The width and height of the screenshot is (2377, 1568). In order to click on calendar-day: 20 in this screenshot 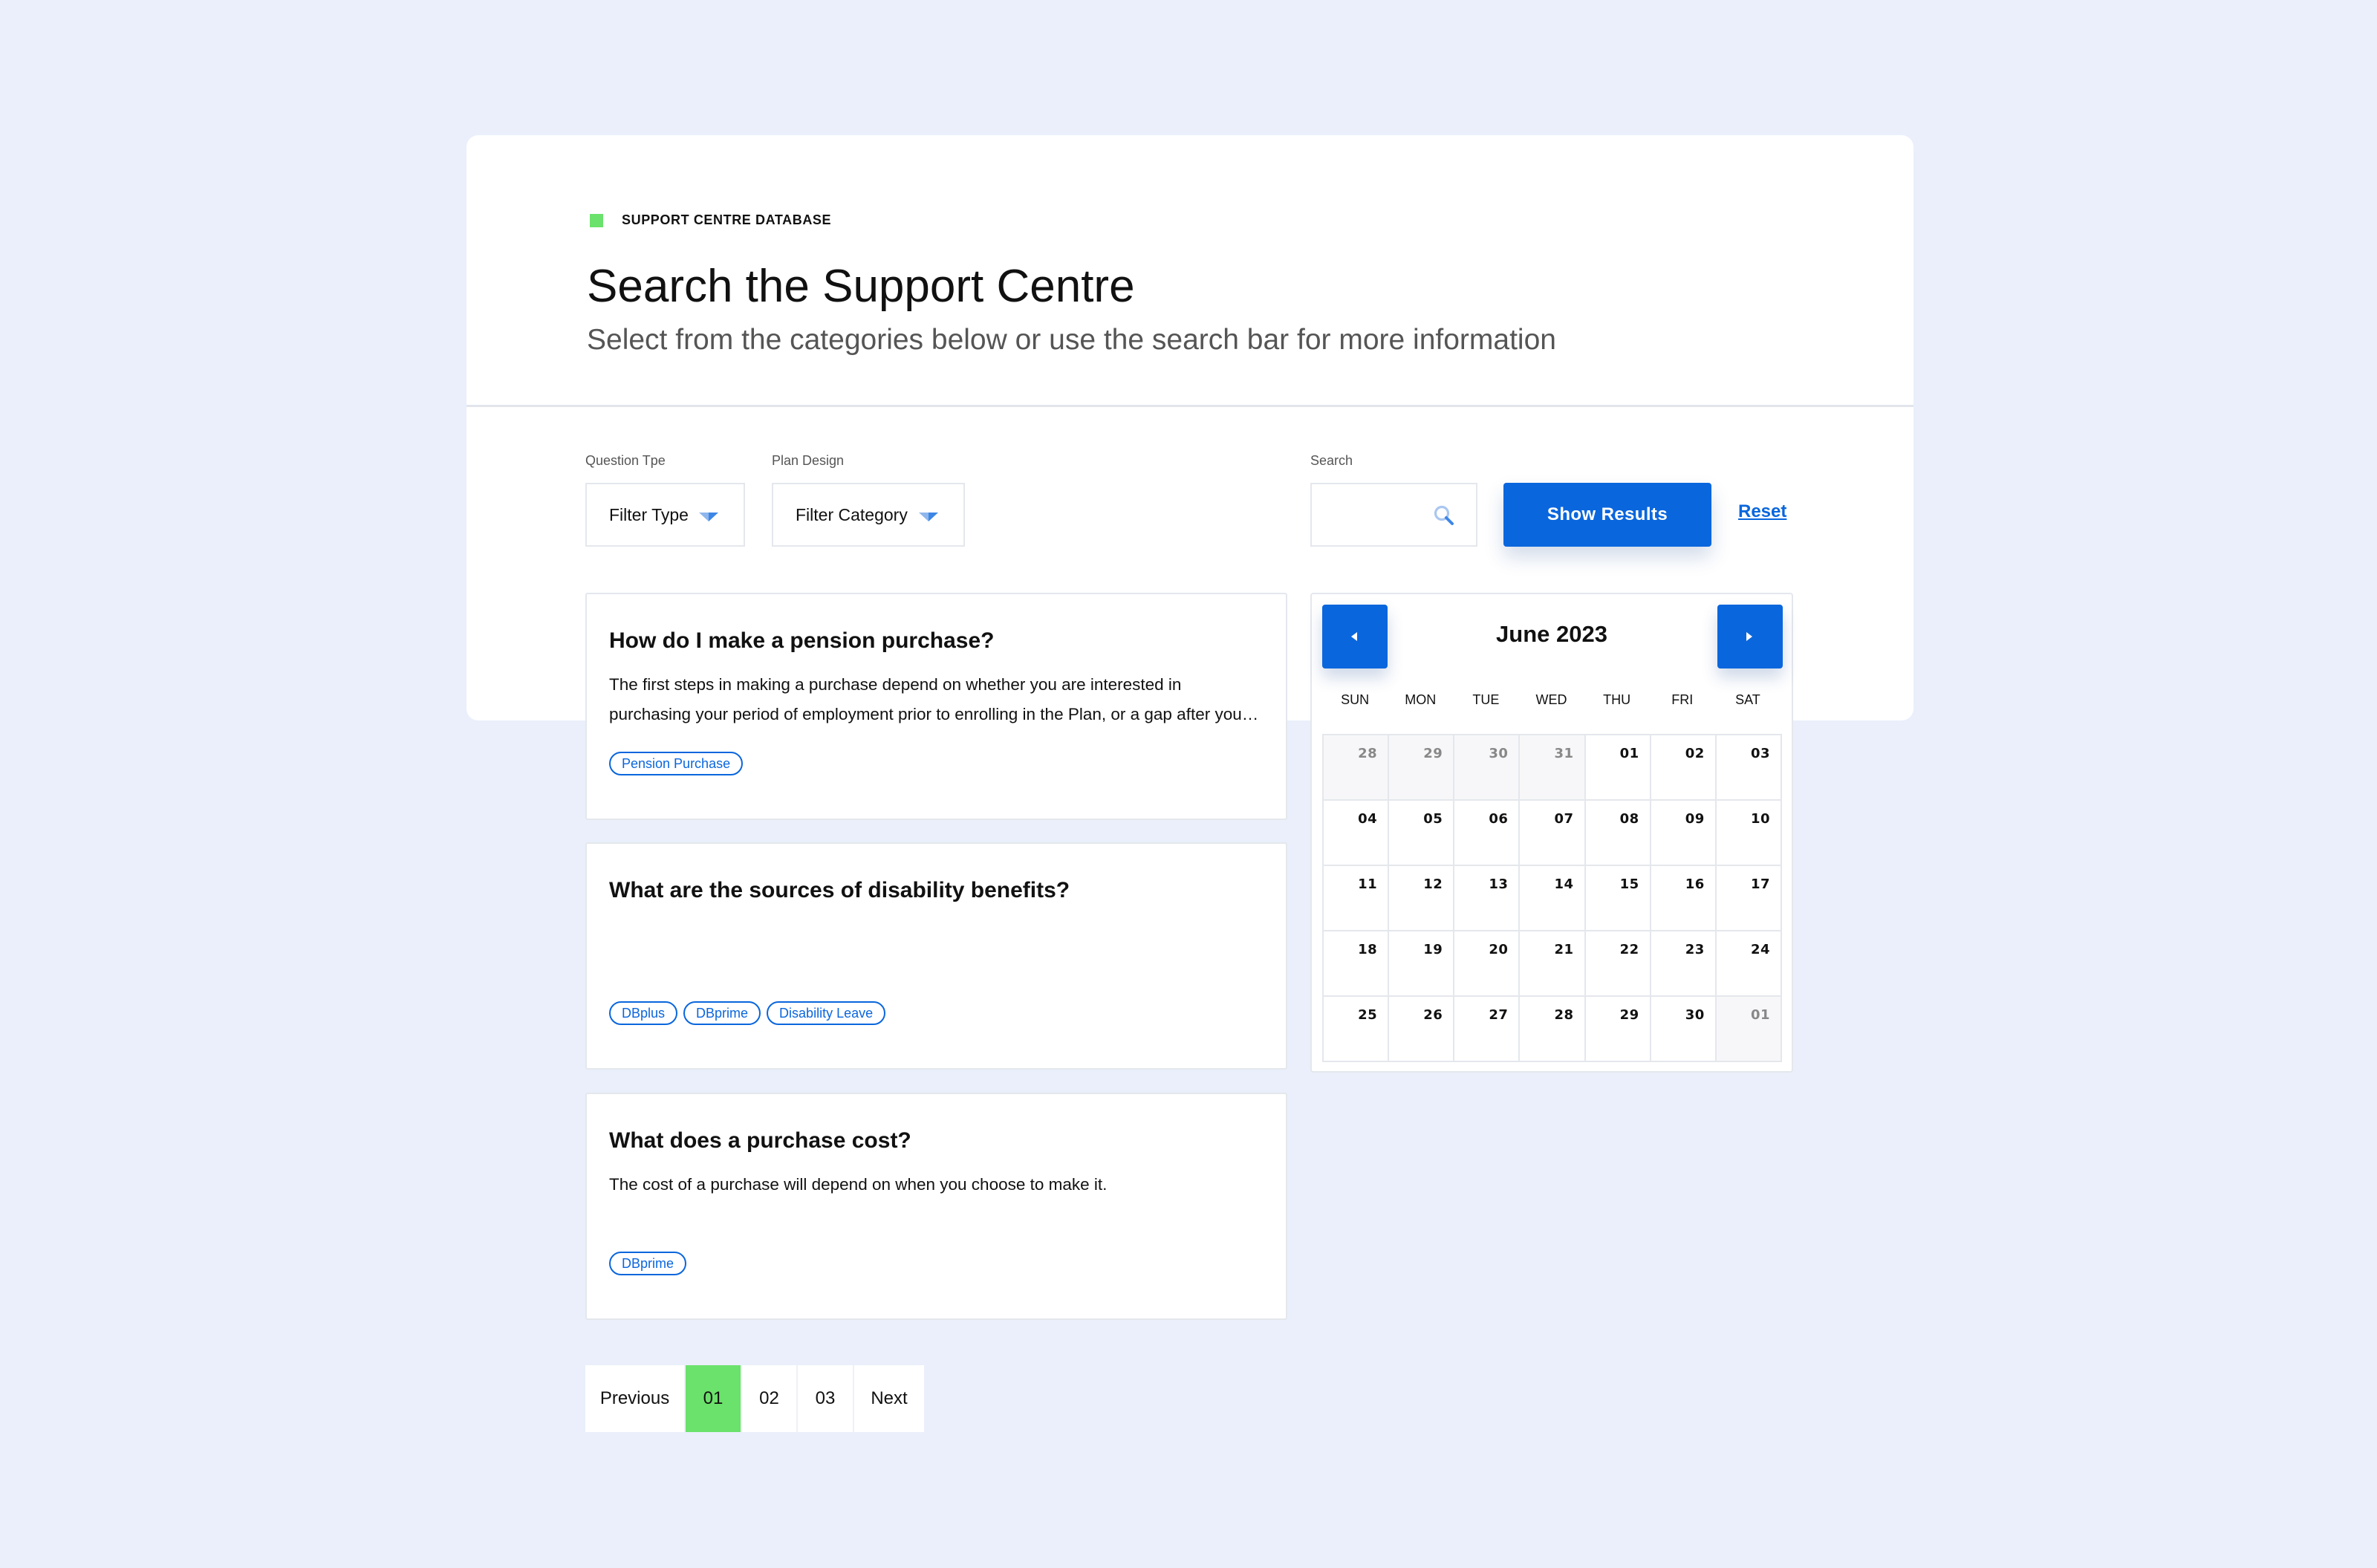, I will do `click(1487, 964)`.